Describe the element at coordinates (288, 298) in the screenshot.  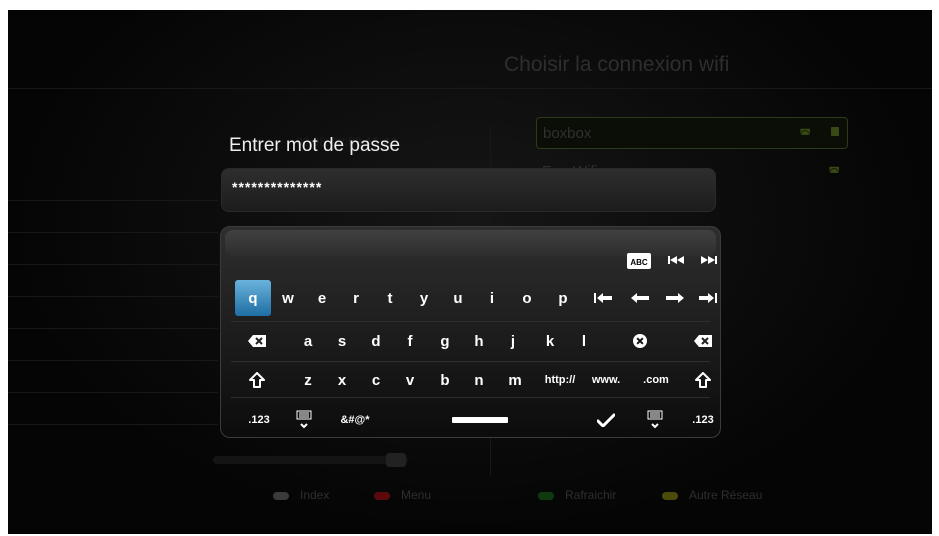
I see `key-w: w` at that location.